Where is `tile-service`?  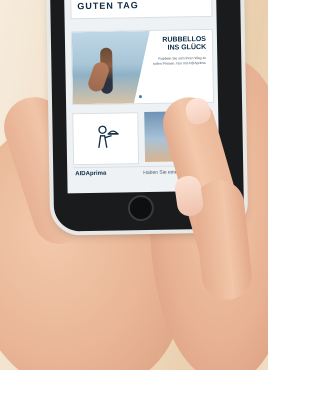
tile-service is located at coordinates (106, 139).